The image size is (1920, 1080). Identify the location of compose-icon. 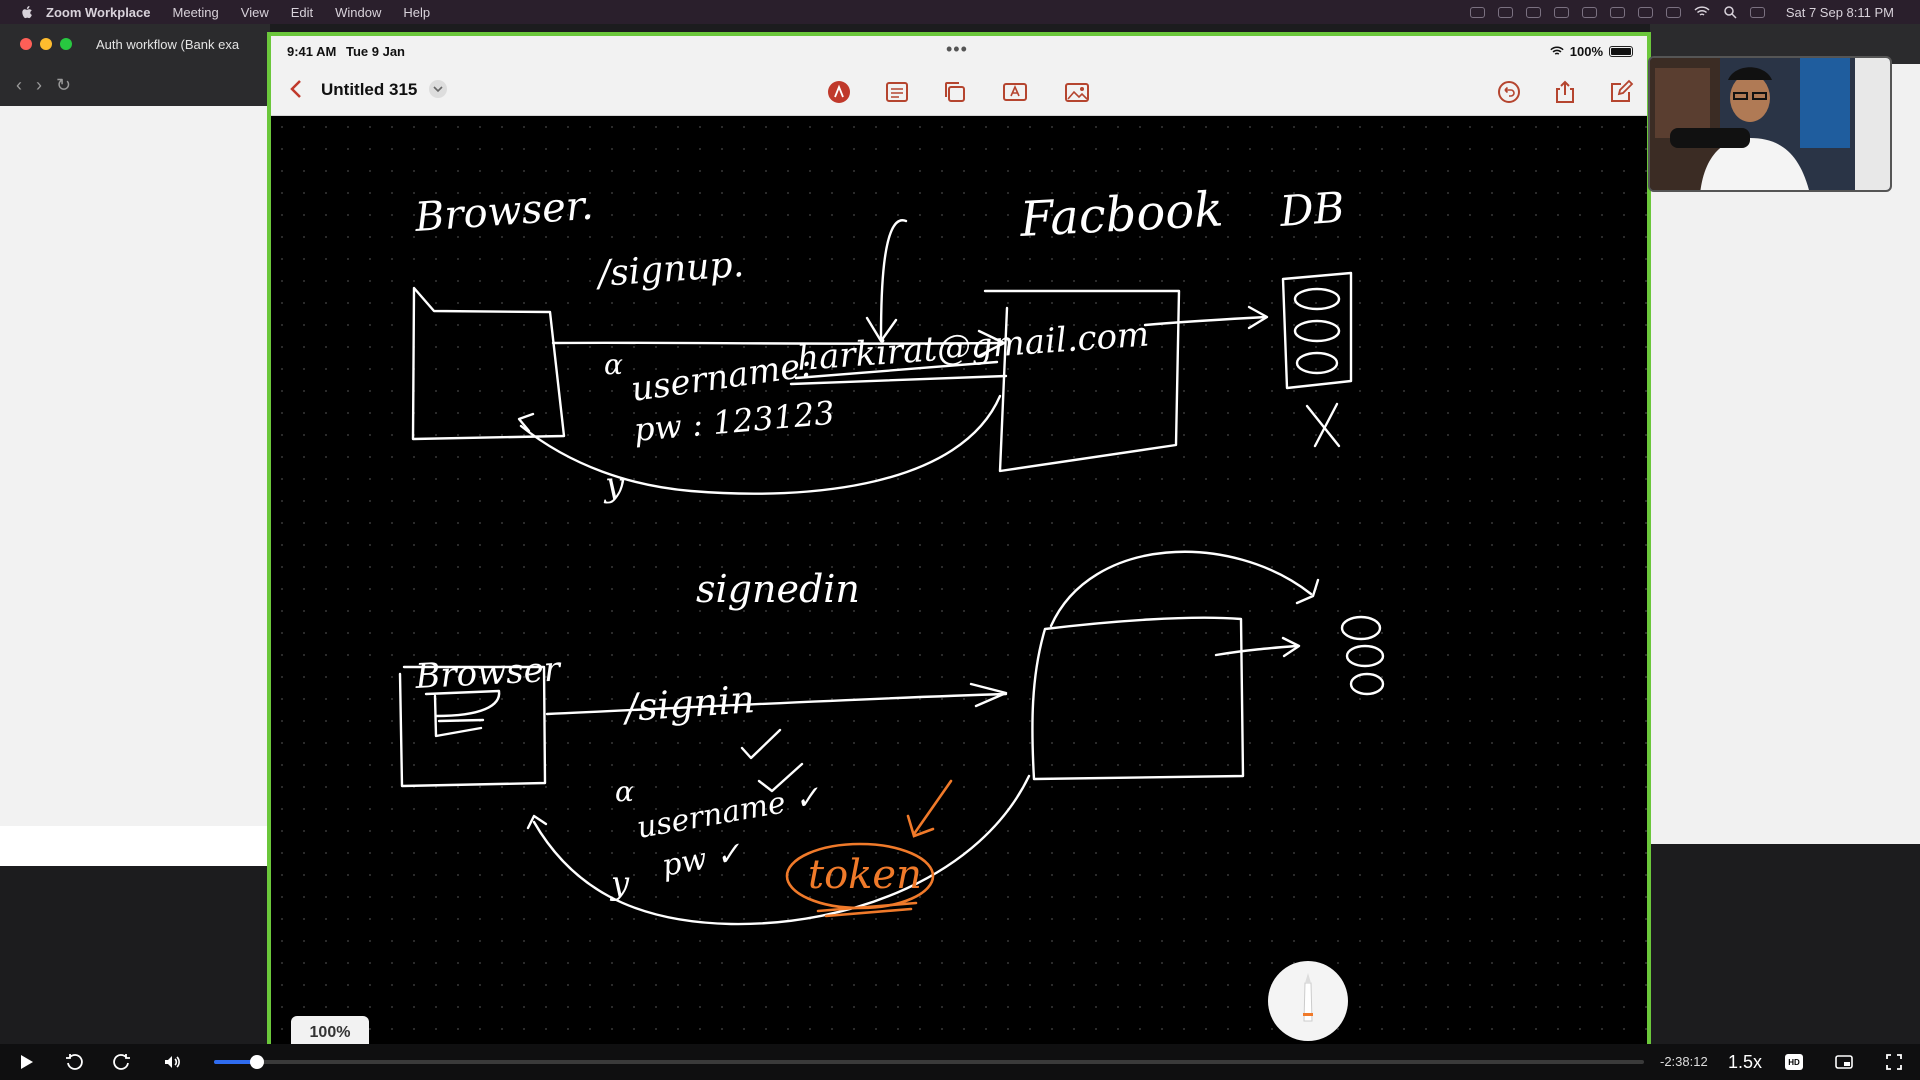
(1621, 92).